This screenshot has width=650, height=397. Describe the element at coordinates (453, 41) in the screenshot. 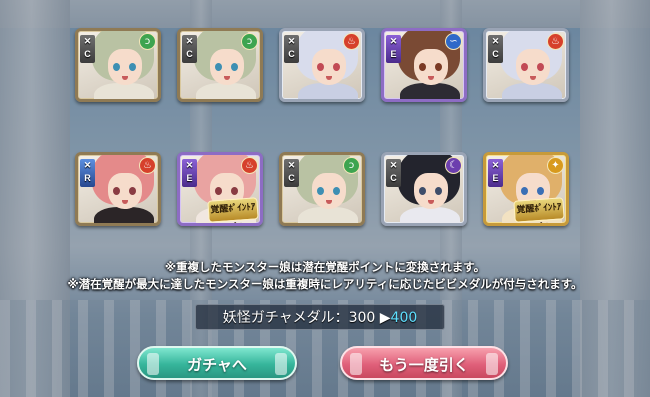

I see `water-element-icon: ∽` at that location.